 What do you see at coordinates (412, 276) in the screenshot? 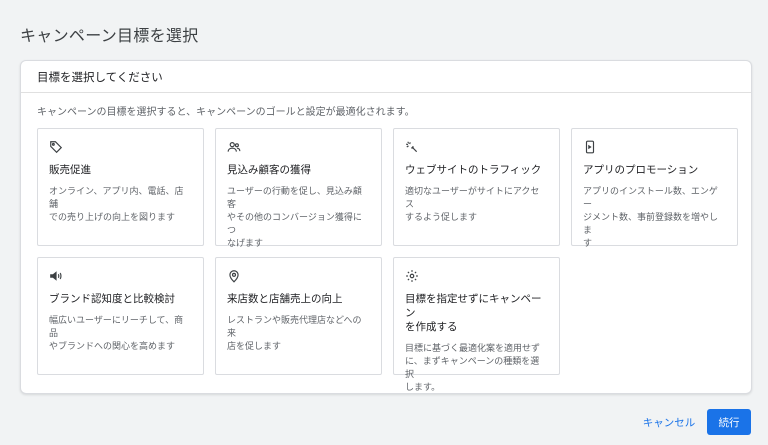
I see `gear-icon` at bounding box center [412, 276].